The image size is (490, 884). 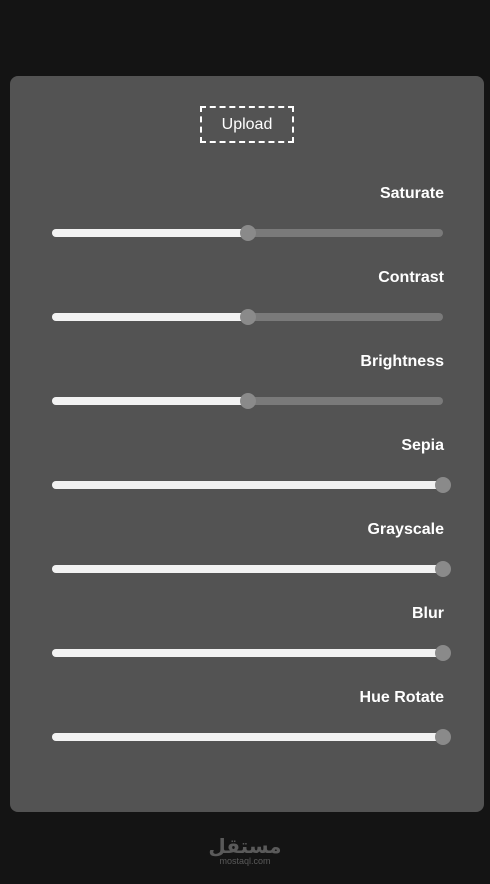 What do you see at coordinates (247, 653) in the screenshot?
I see `blur-slider-fill` at bounding box center [247, 653].